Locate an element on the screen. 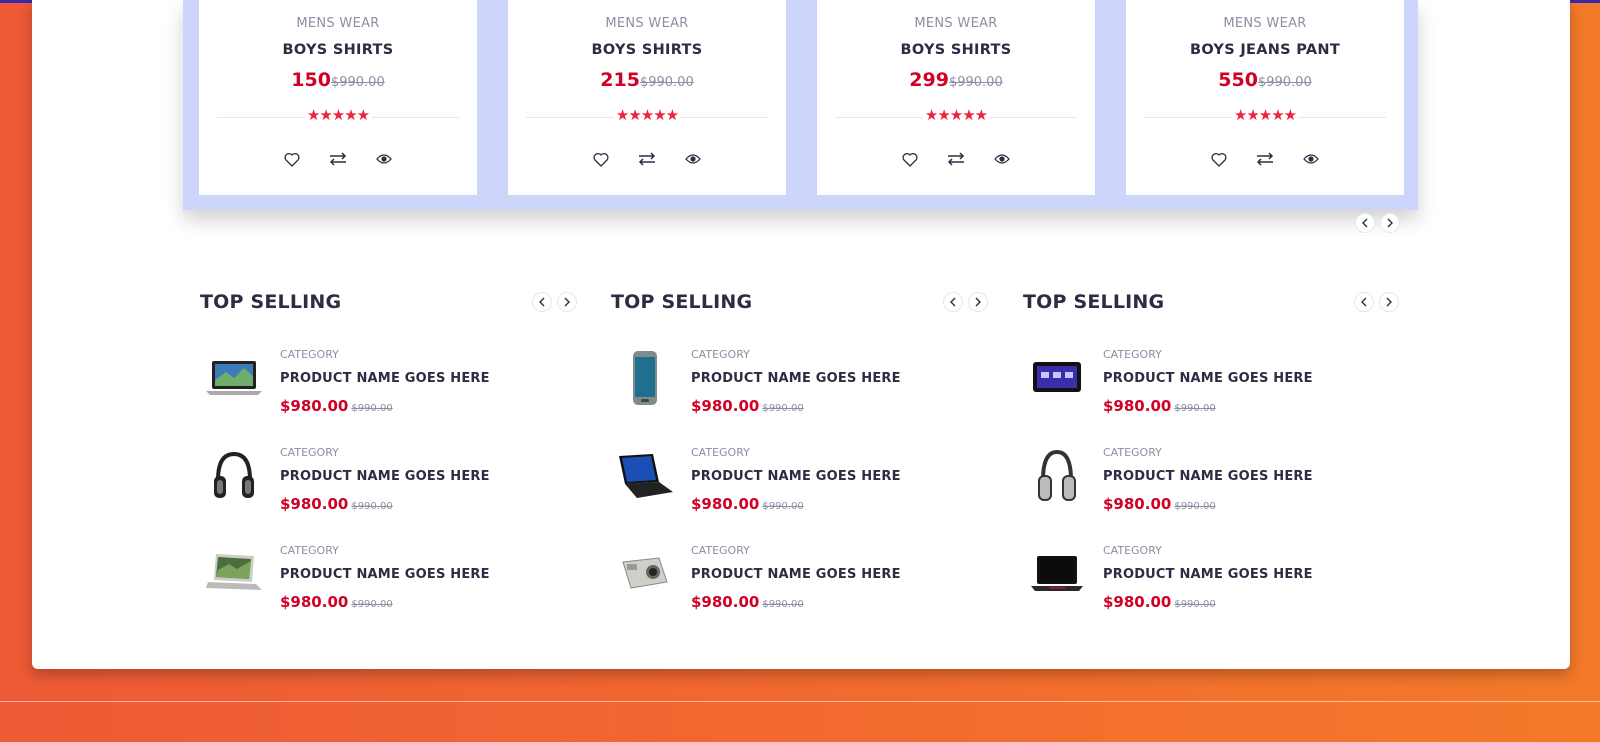 This screenshot has width=1600, height=742. camera-icon is located at coordinates (645, 573).